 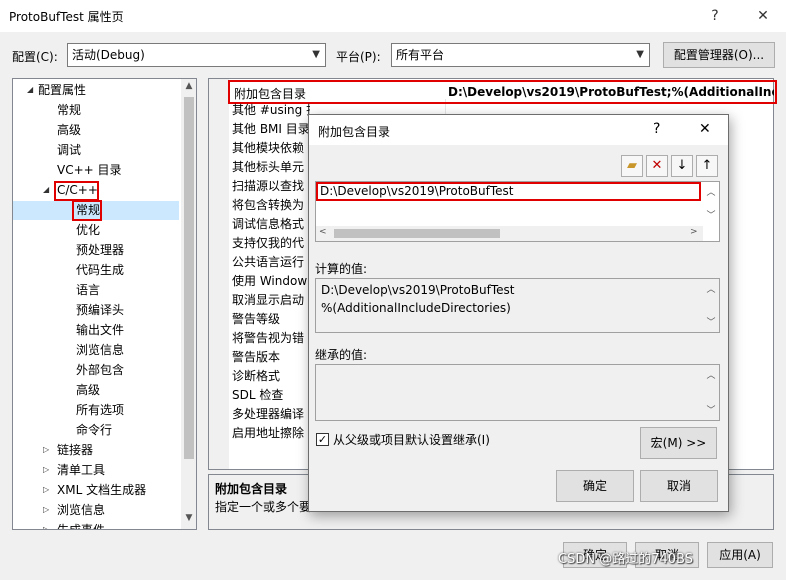 What do you see at coordinates (88, 290) in the screenshot?
I see `tree-item-language: 语言` at bounding box center [88, 290].